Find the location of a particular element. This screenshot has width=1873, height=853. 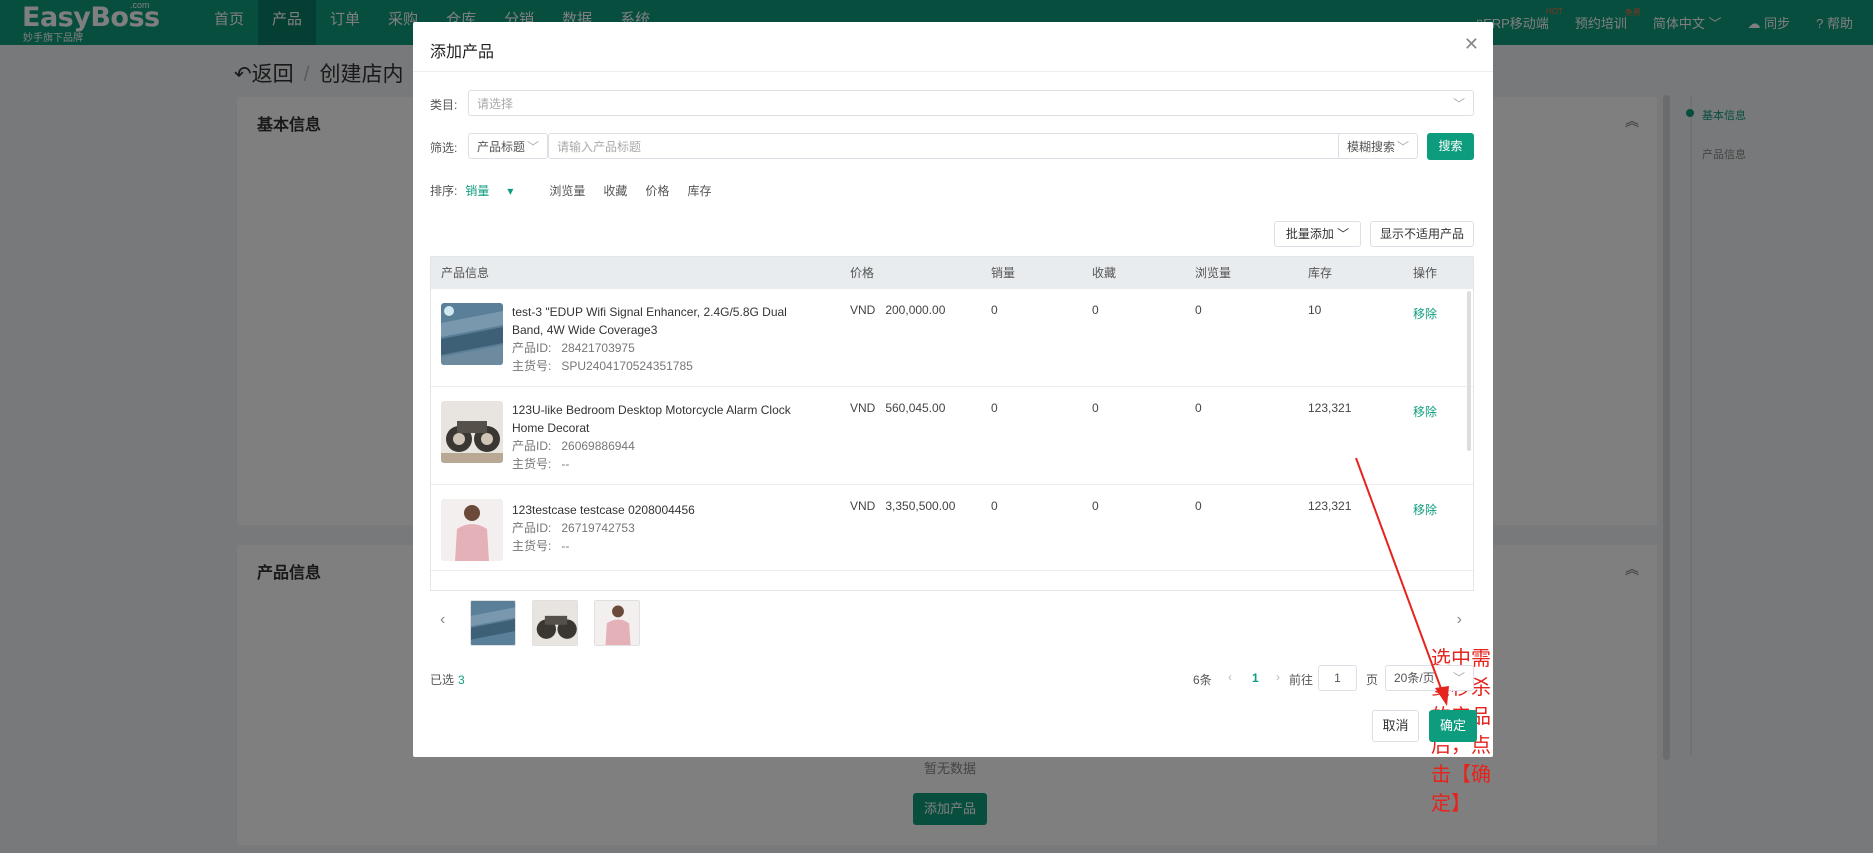

filter-input: 请输入产品标题 is located at coordinates (948, 146).